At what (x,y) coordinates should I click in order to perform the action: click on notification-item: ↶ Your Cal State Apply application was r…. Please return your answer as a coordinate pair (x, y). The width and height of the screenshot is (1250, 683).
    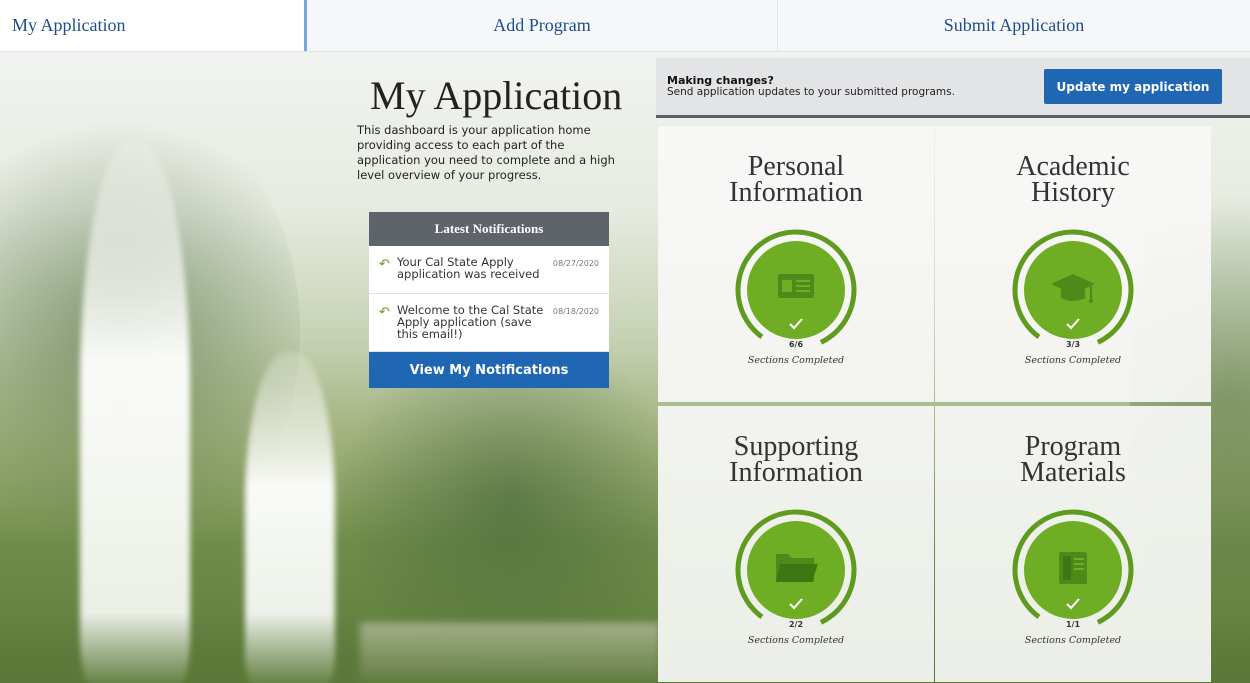
    Looking at the image, I should click on (489, 270).